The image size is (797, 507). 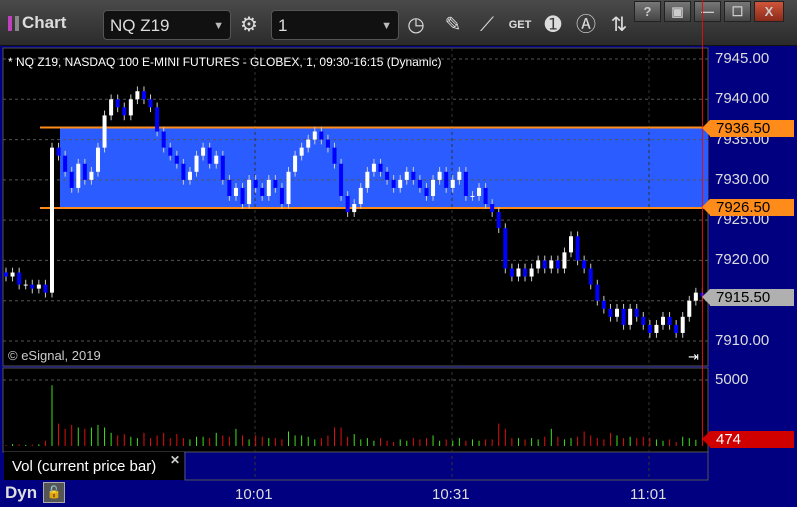 What do you see at coordinates (748, 297) in the screenshot?
I see `last-price-tag: 7915.50` at bounding box center [748, 297].